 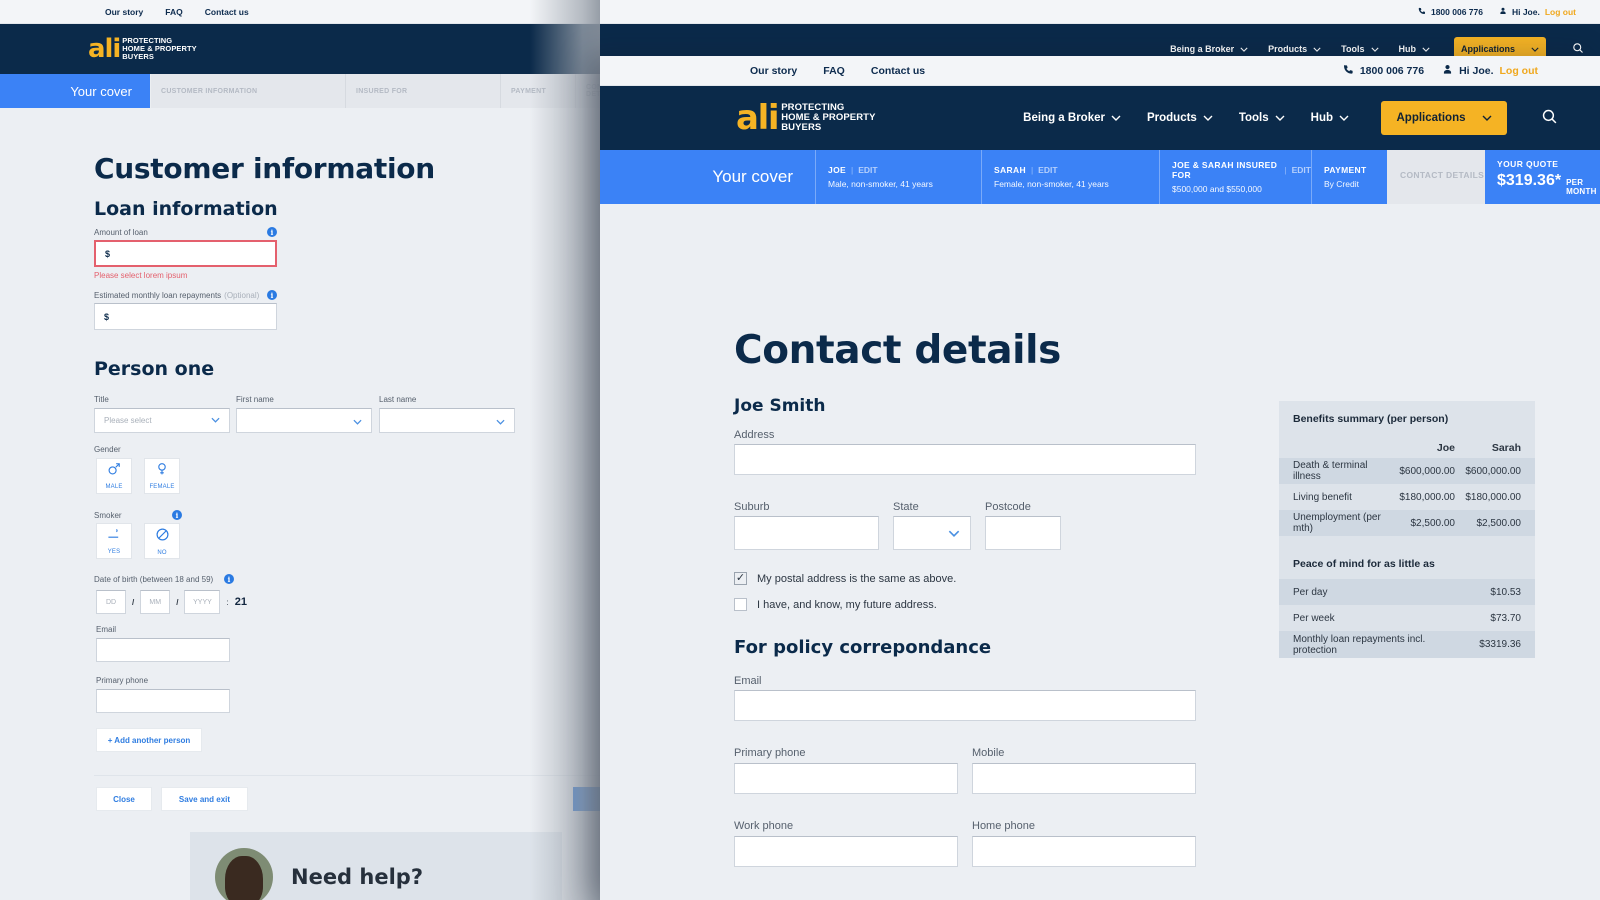 What do you see at coordinates (1348, 71) in the screenshot?
I see `phone-icon` at bounding box center [1348, 71].